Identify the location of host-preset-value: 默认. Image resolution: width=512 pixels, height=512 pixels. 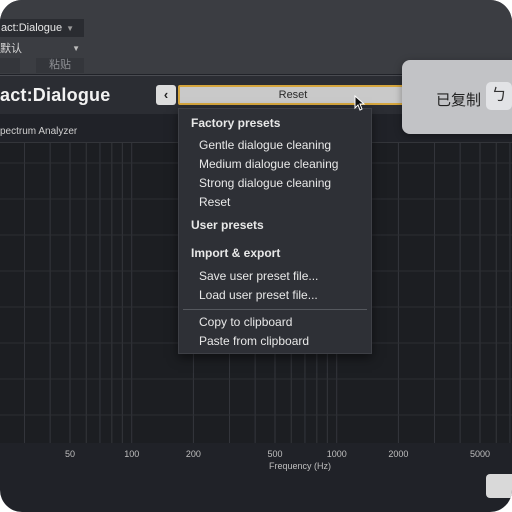
(11, 49).